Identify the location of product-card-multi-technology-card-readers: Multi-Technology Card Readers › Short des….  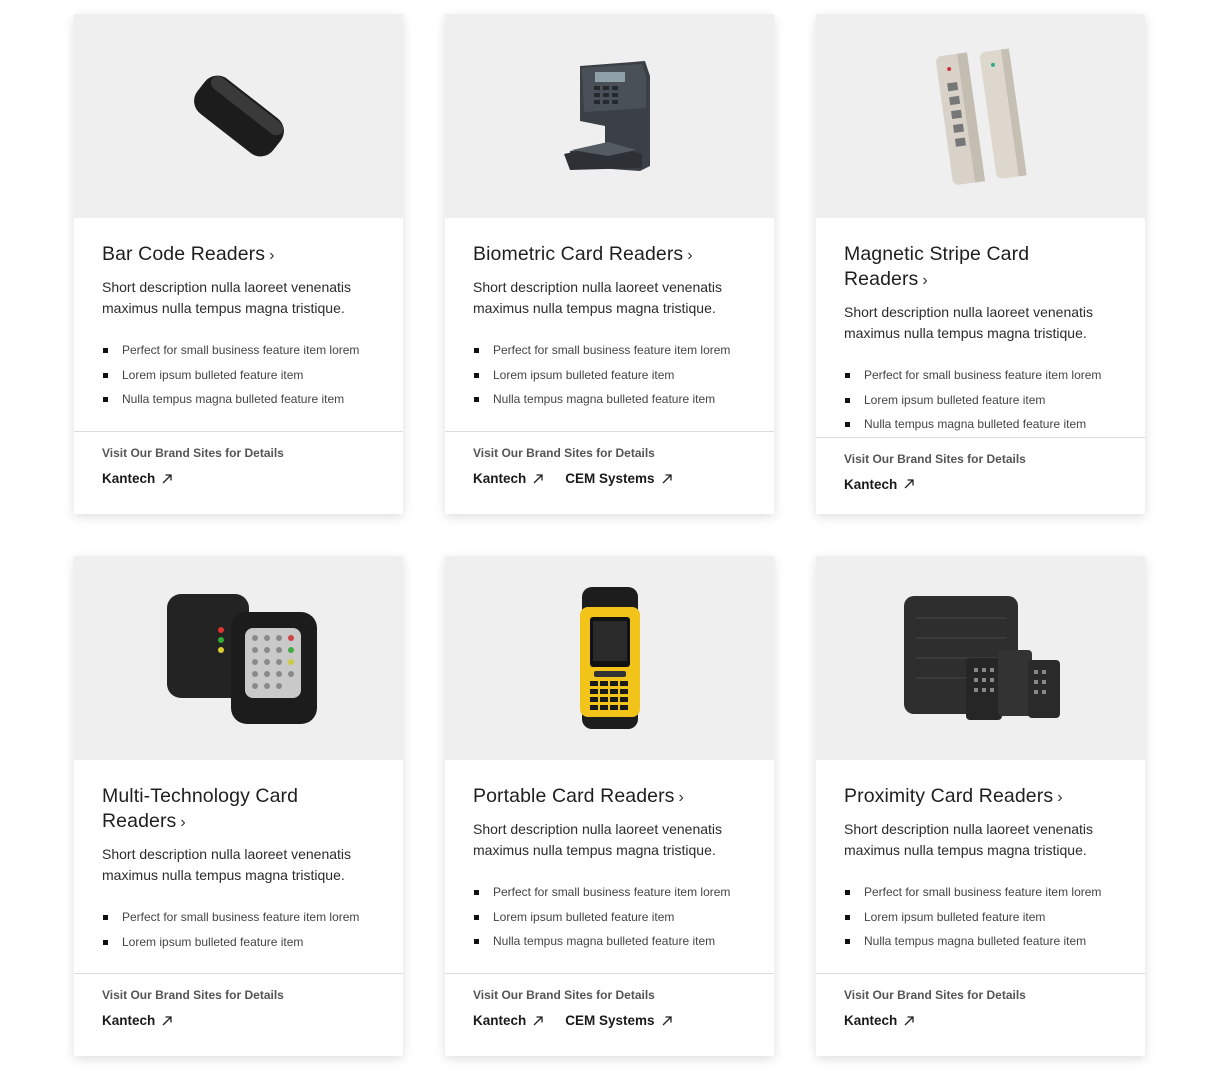
(238, 806).